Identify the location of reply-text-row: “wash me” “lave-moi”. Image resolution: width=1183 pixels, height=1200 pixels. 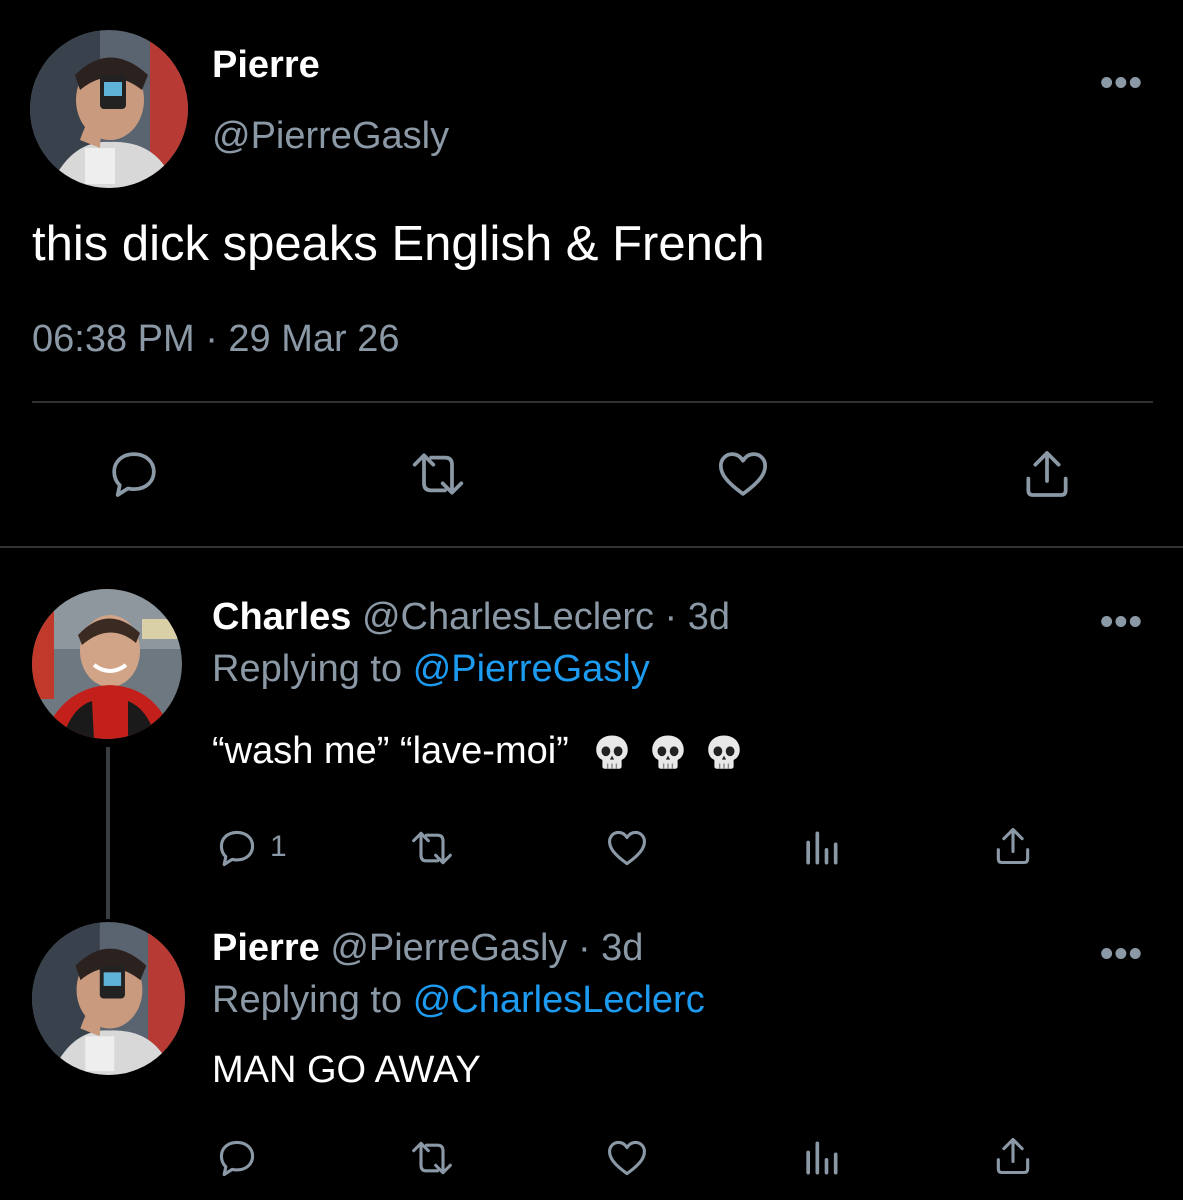
(478, 752).